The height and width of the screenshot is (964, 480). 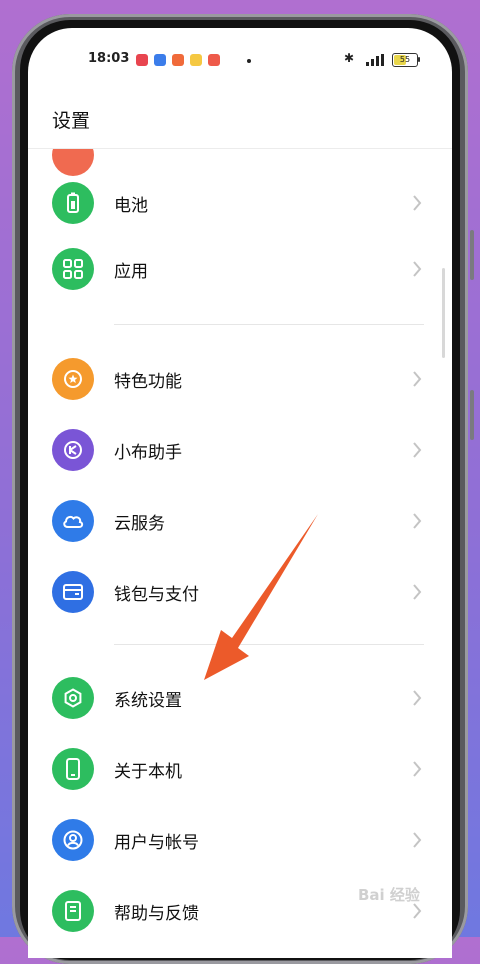 What do you see at coordinates (240, 203) in the screenshot?
I see `setting-battery: 电池` at bounding box center [240, 203].